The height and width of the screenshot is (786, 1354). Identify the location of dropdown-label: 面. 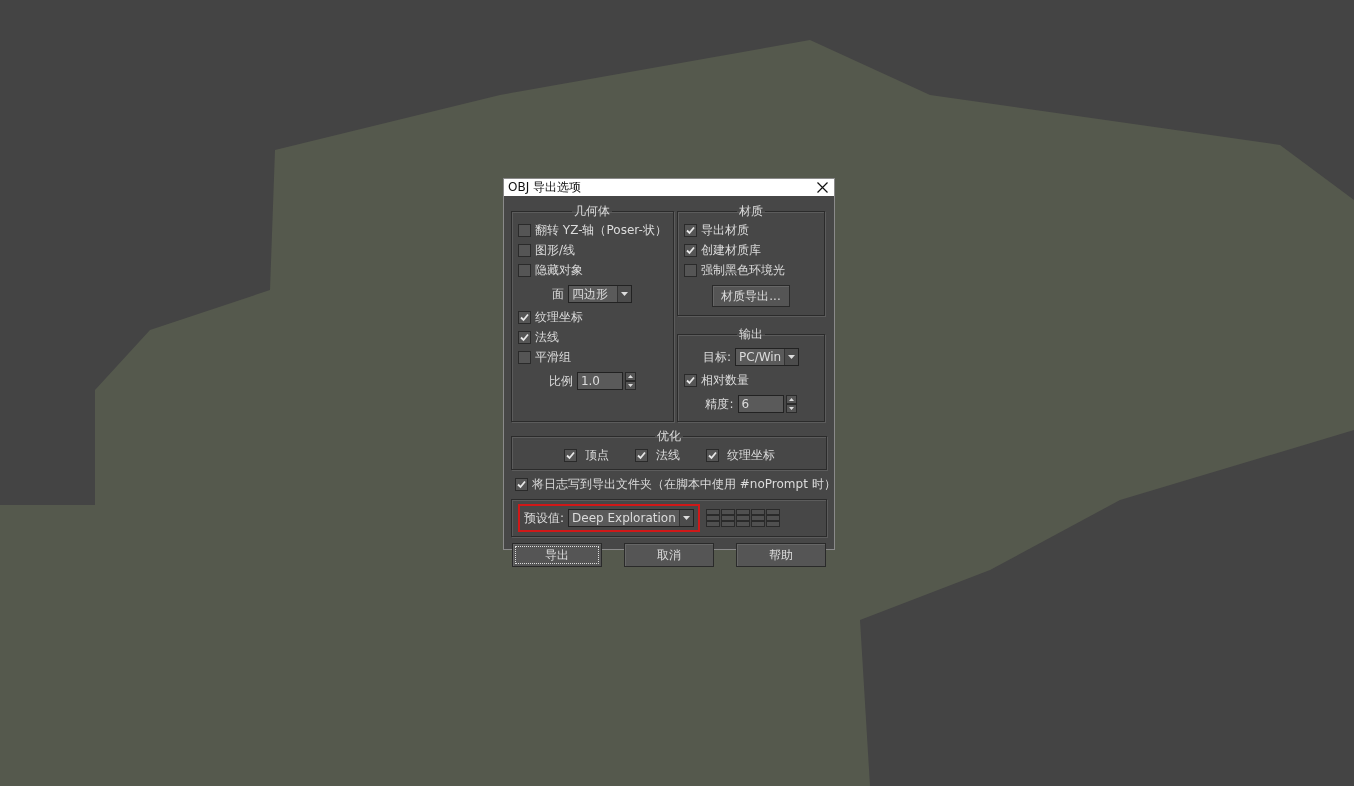
(558, 294).